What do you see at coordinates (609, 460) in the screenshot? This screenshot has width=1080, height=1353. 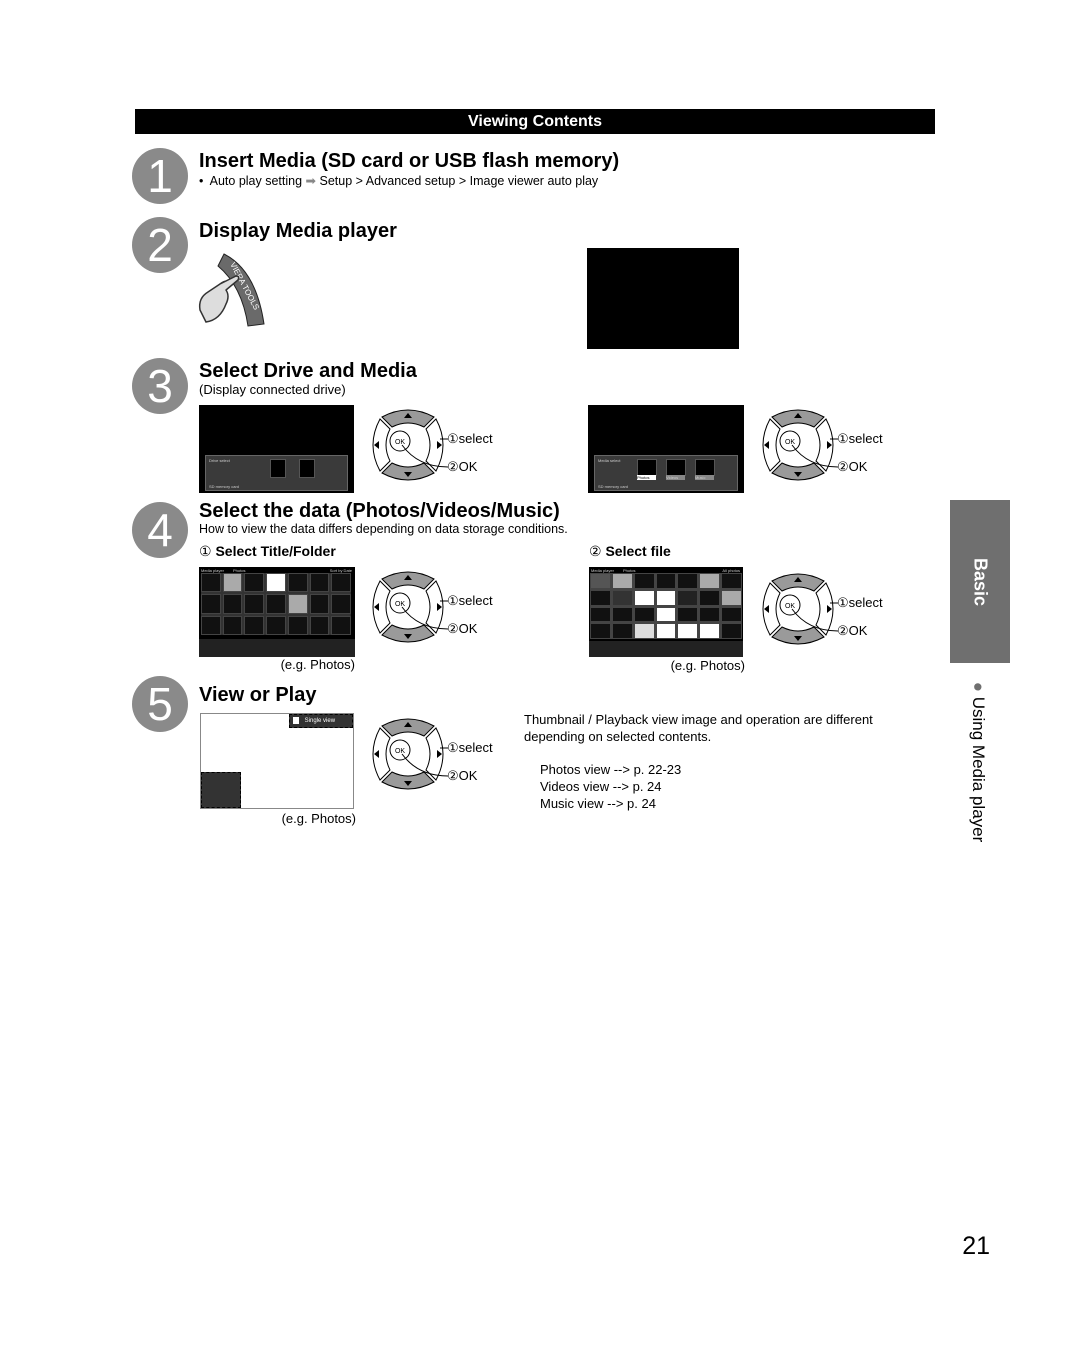 I see `media-select-heading: Media select` at bounding box center [609, 460].